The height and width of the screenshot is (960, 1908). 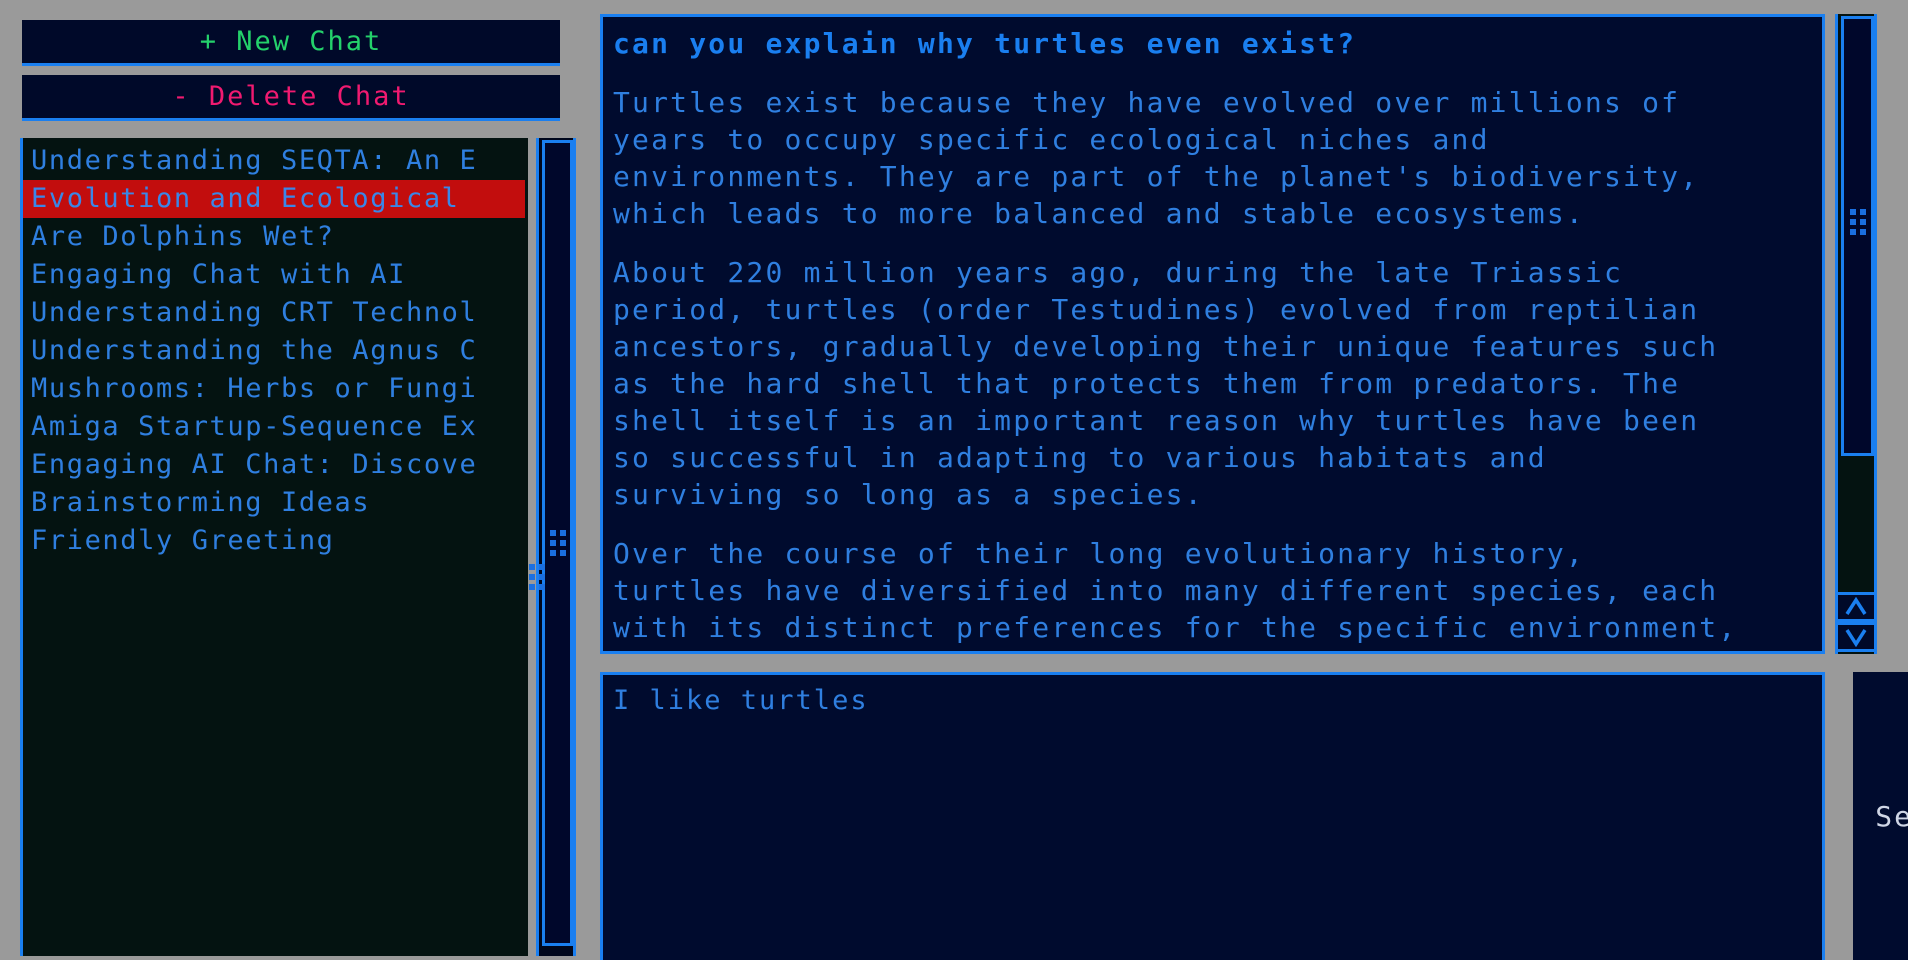 I want to click on chat-list-item: Engaging AI Chat: Discove, so click(x=275, y=465).